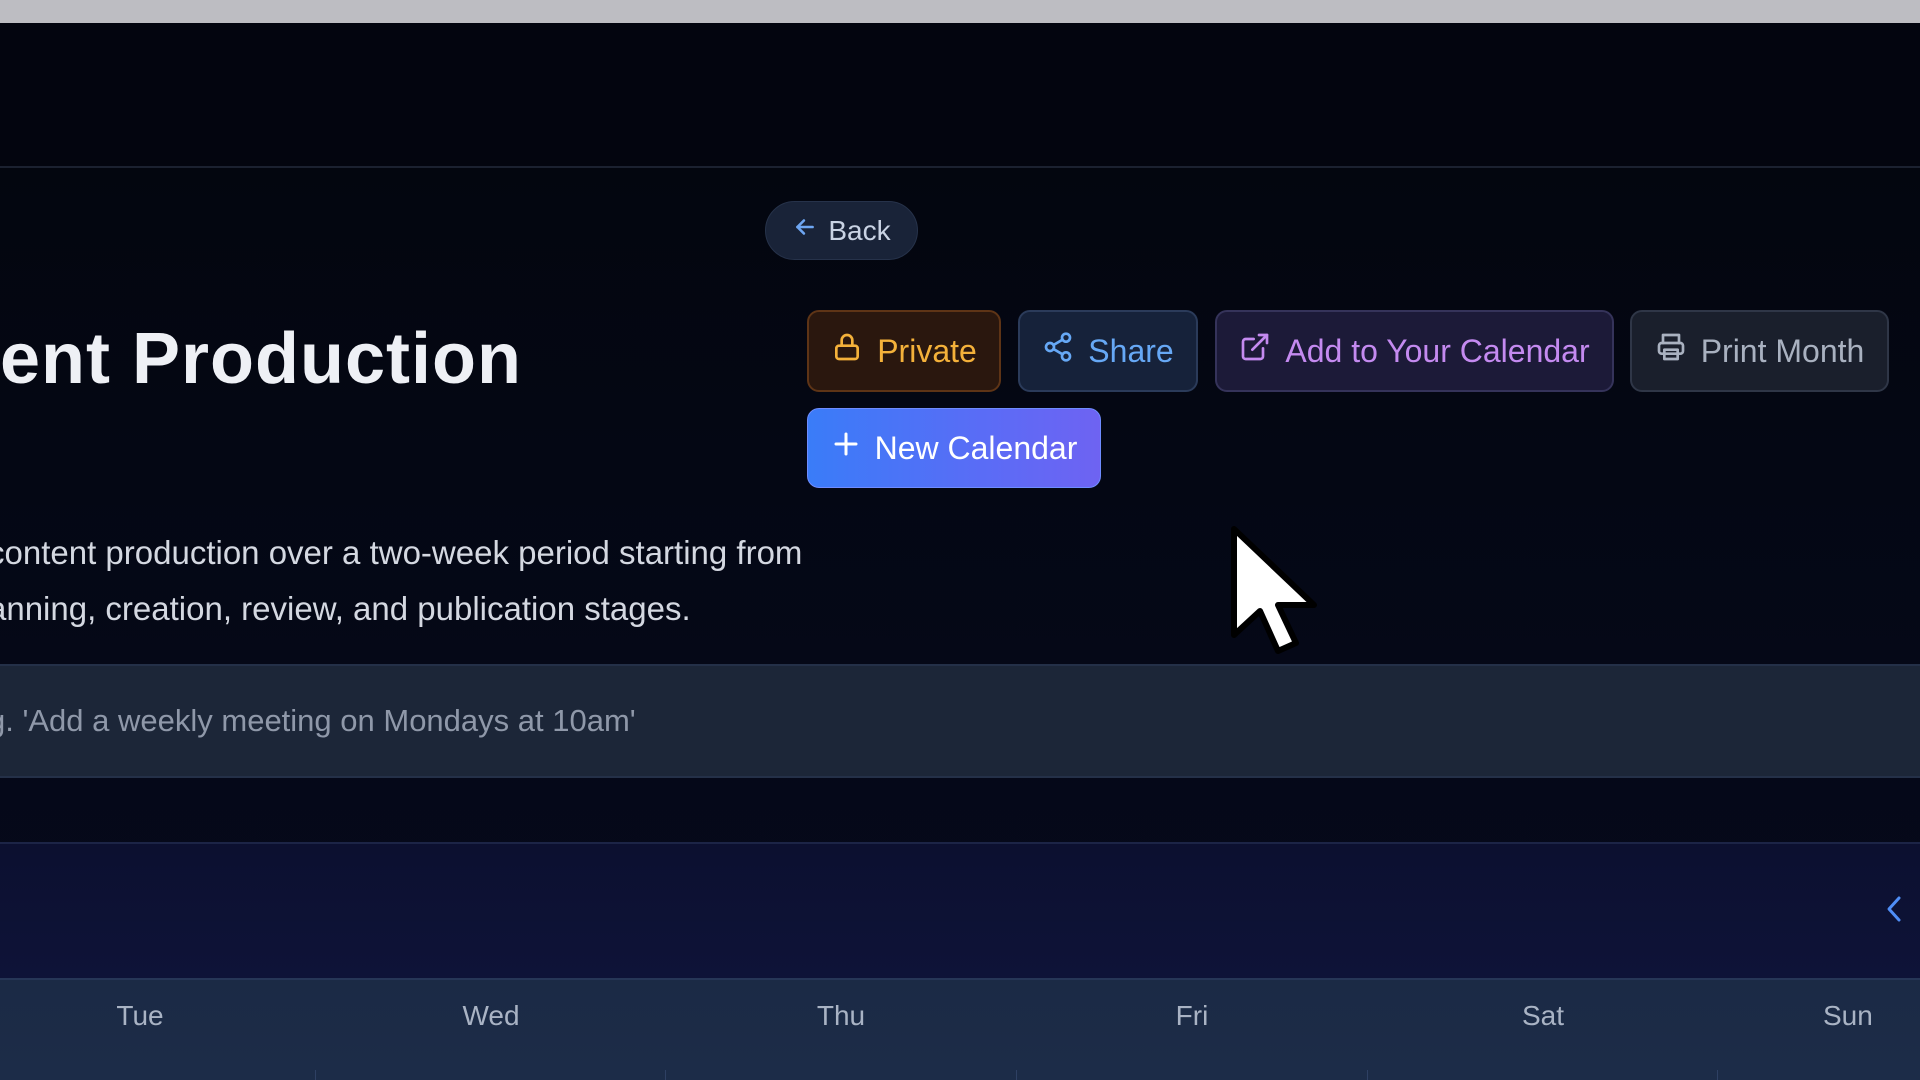  What do you see at coordinates (1671, 351) in the screenshot?
I see `printer-icon` at bounding box center [1671, 351].